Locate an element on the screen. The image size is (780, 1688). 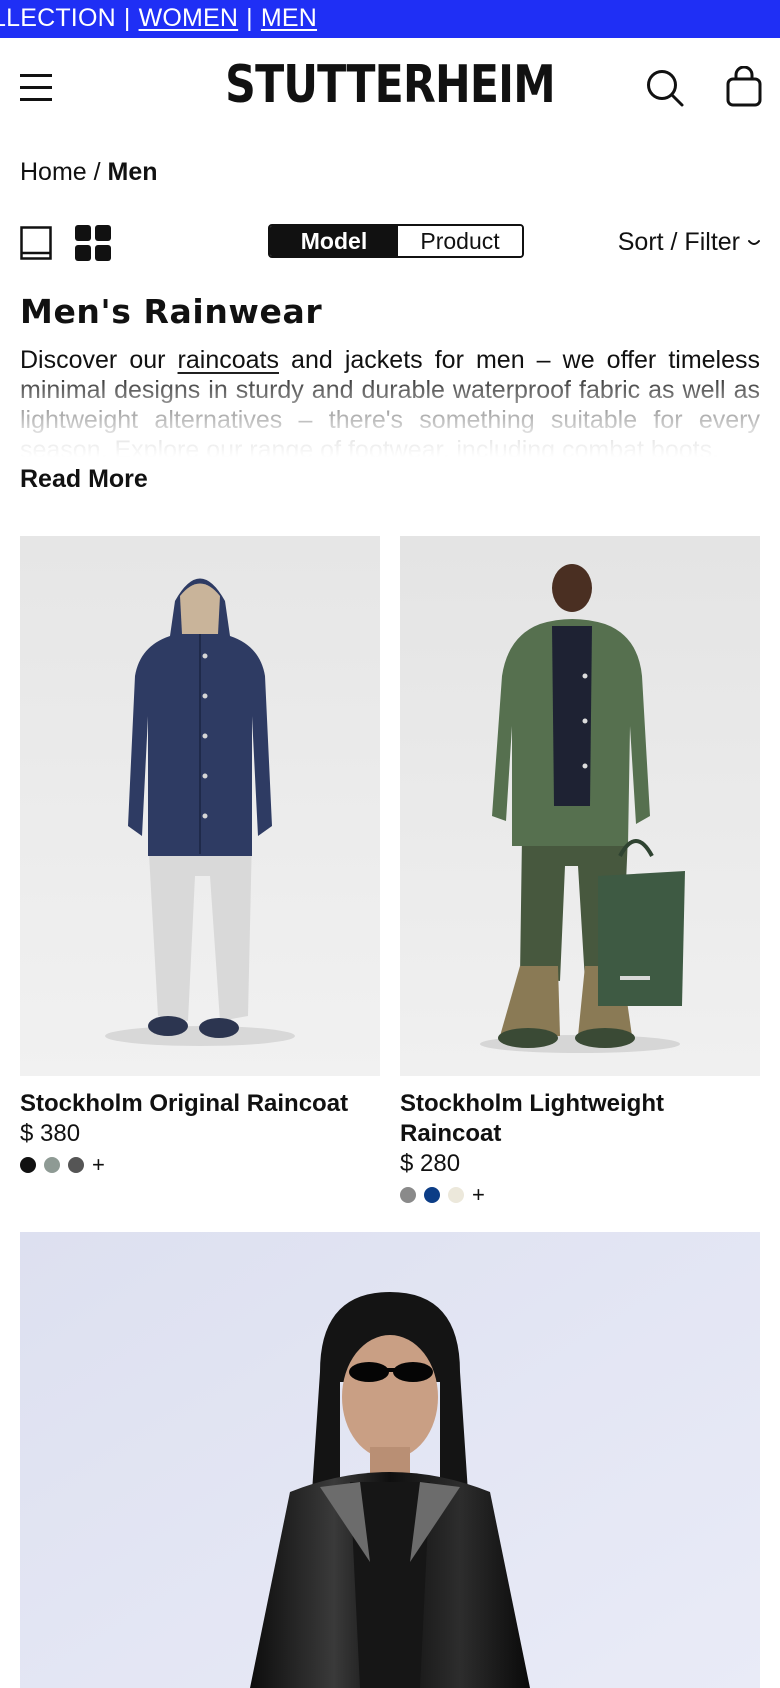
toggle-model: Model is located at coordinates (334, 241).